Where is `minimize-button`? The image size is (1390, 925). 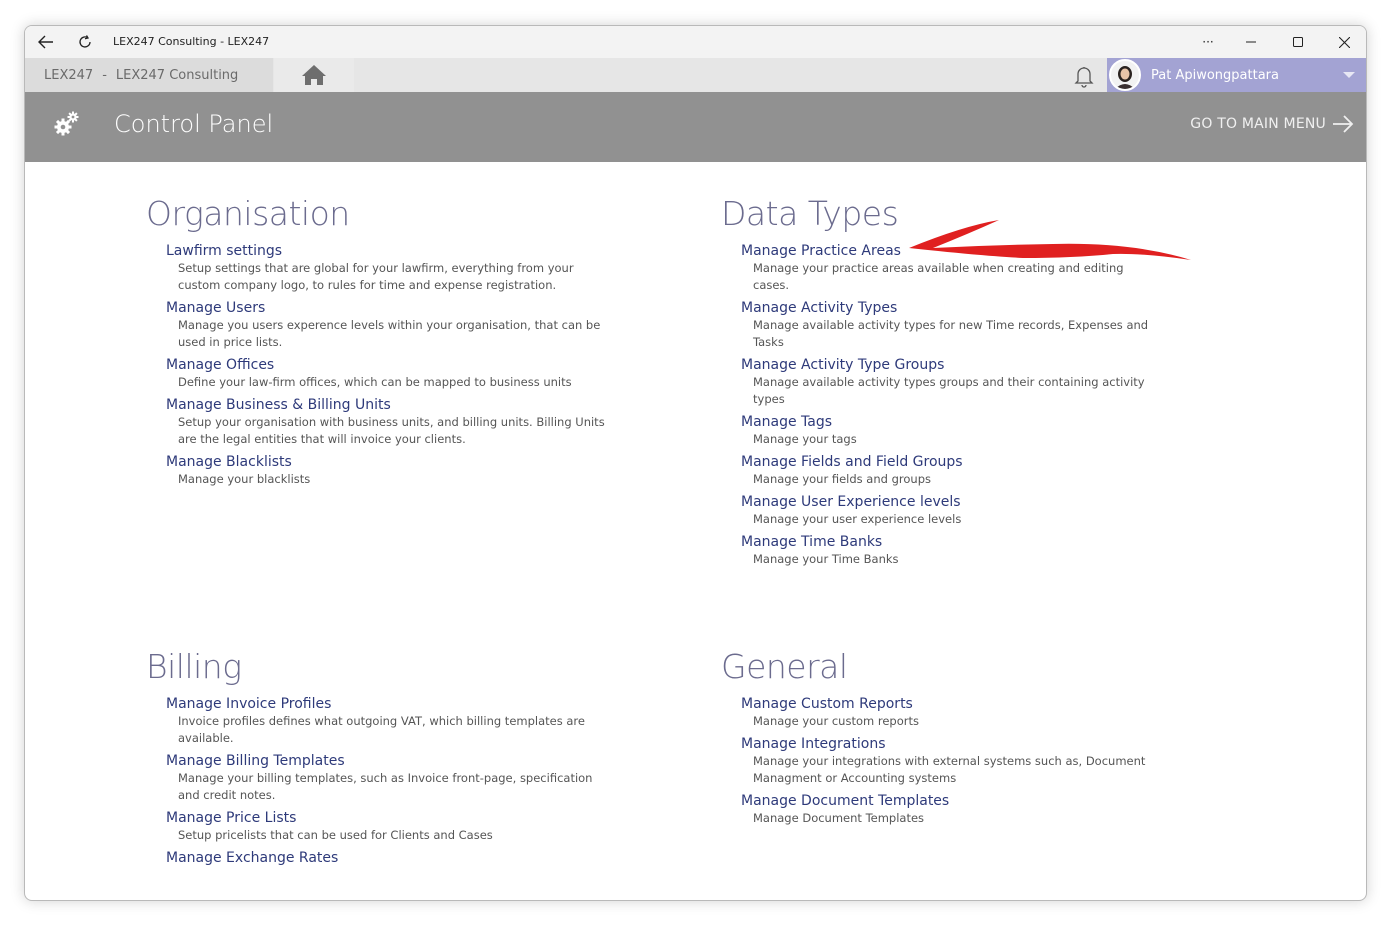
minimize-button is located at coordinates (1251, 42).